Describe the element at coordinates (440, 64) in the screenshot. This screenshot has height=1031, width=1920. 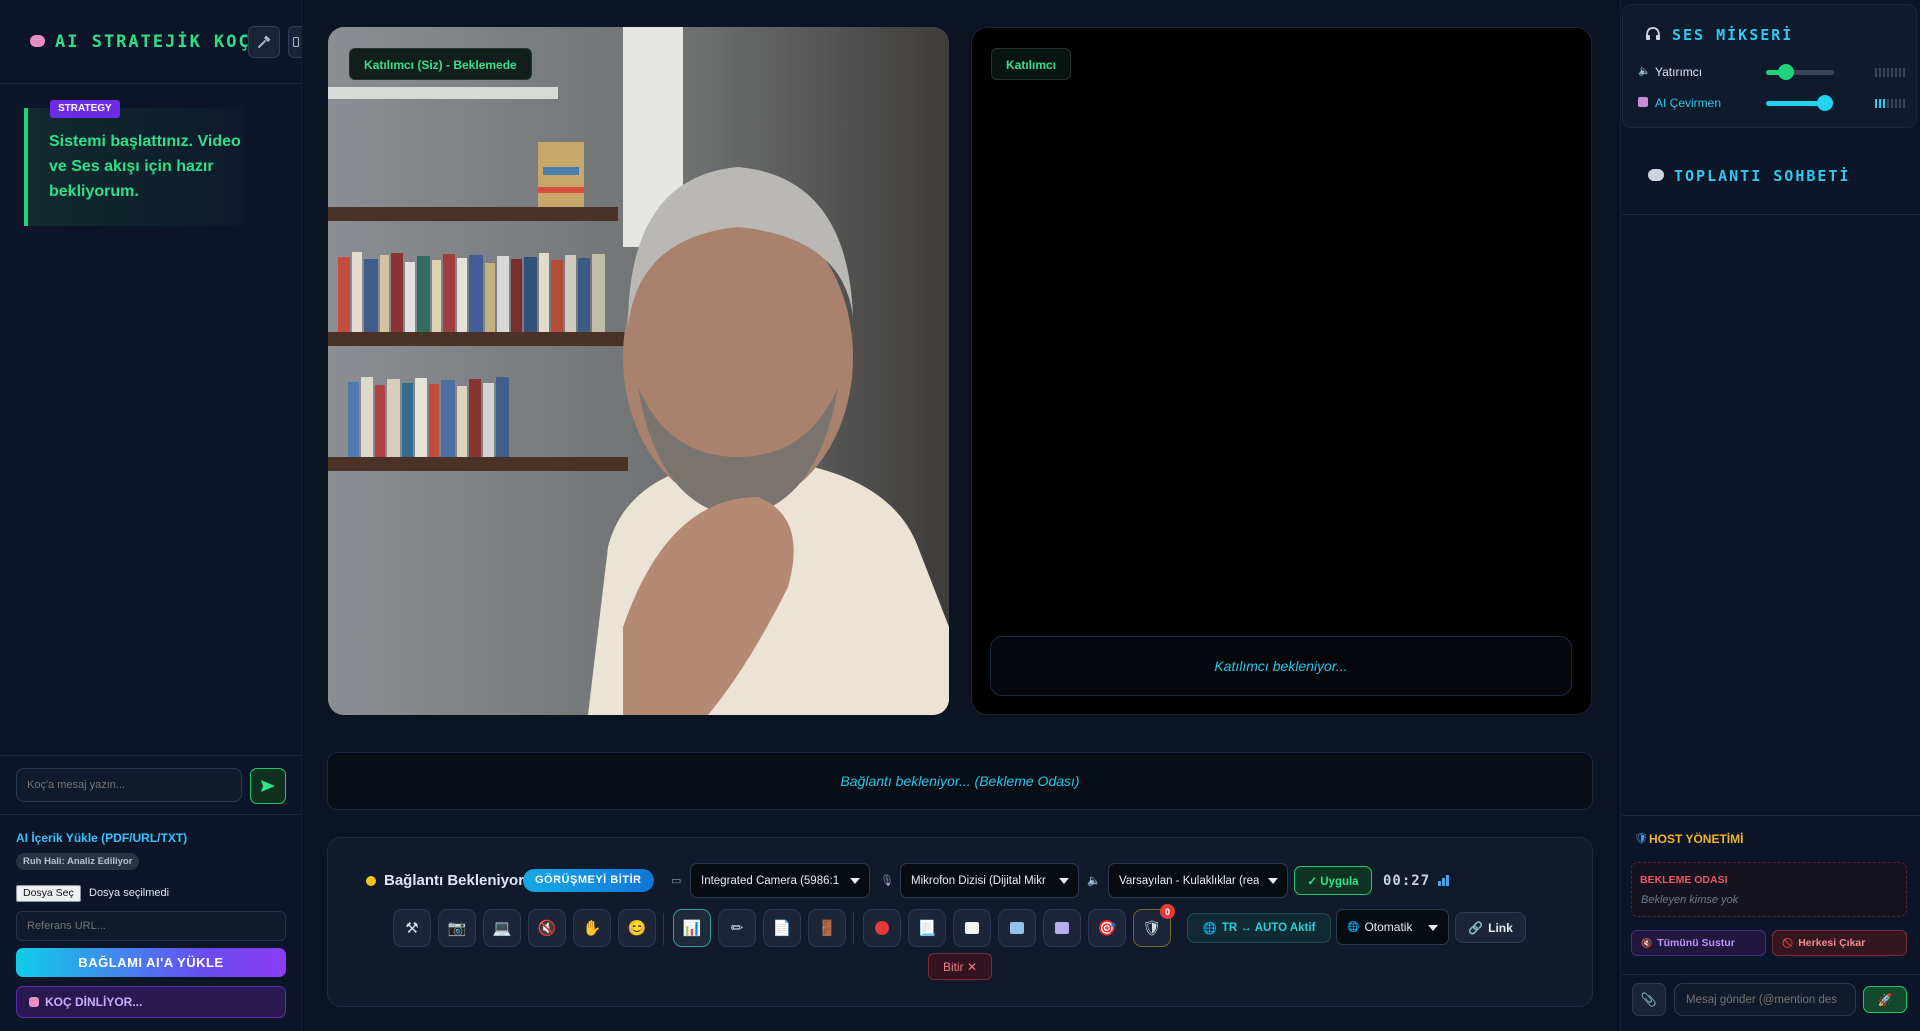
I see `self-video-label: Katılımcı (Siz) - Beklemede` at that location.